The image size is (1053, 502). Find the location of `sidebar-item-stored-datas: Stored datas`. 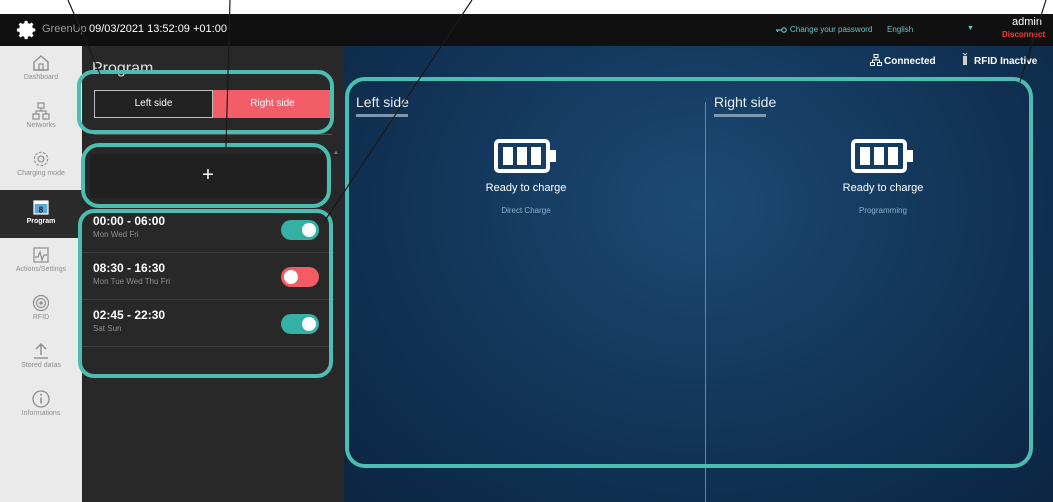

sidebar-item-stored-datas: Stored datas is located at coordinates (41, 358).